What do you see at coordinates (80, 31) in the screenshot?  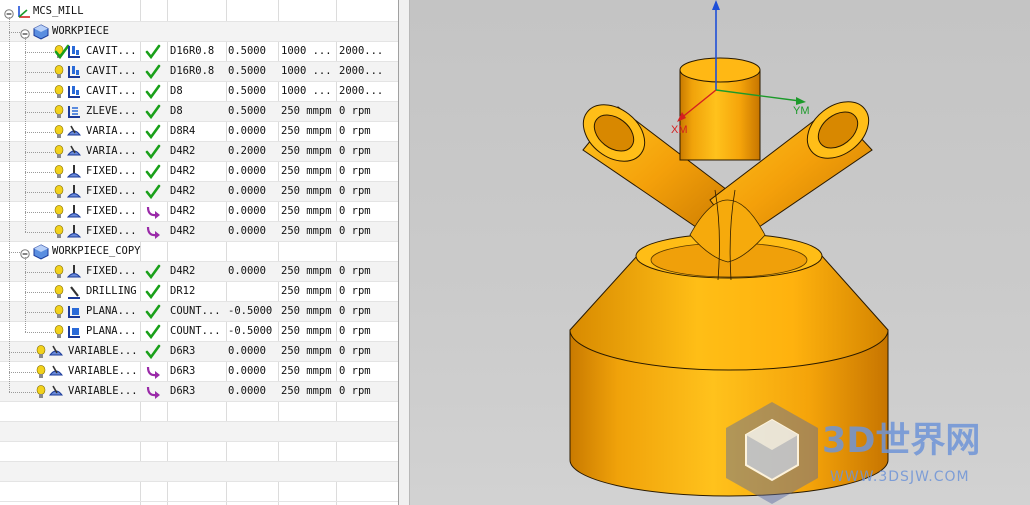 I see `group-label: WORKPIECE` at bounding box center [80, 31].